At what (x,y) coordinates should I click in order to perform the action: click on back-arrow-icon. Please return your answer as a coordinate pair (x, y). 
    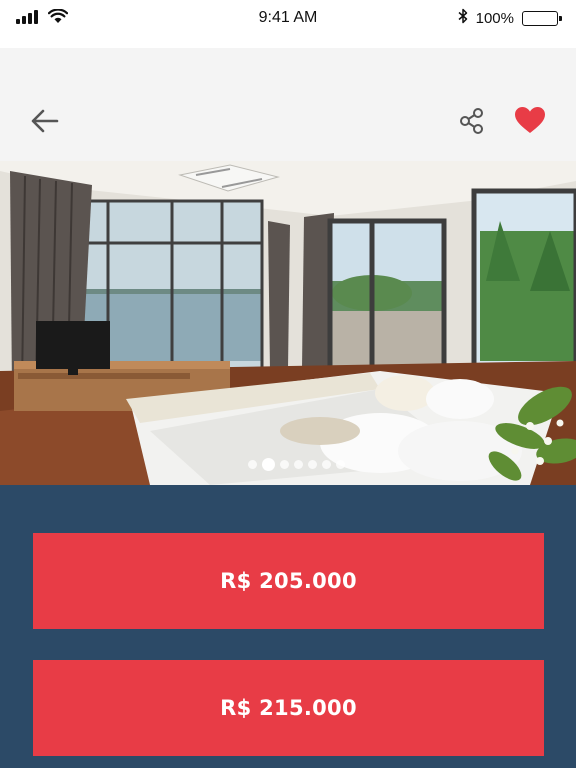
    Looking at the image, I should click on (45, 121).